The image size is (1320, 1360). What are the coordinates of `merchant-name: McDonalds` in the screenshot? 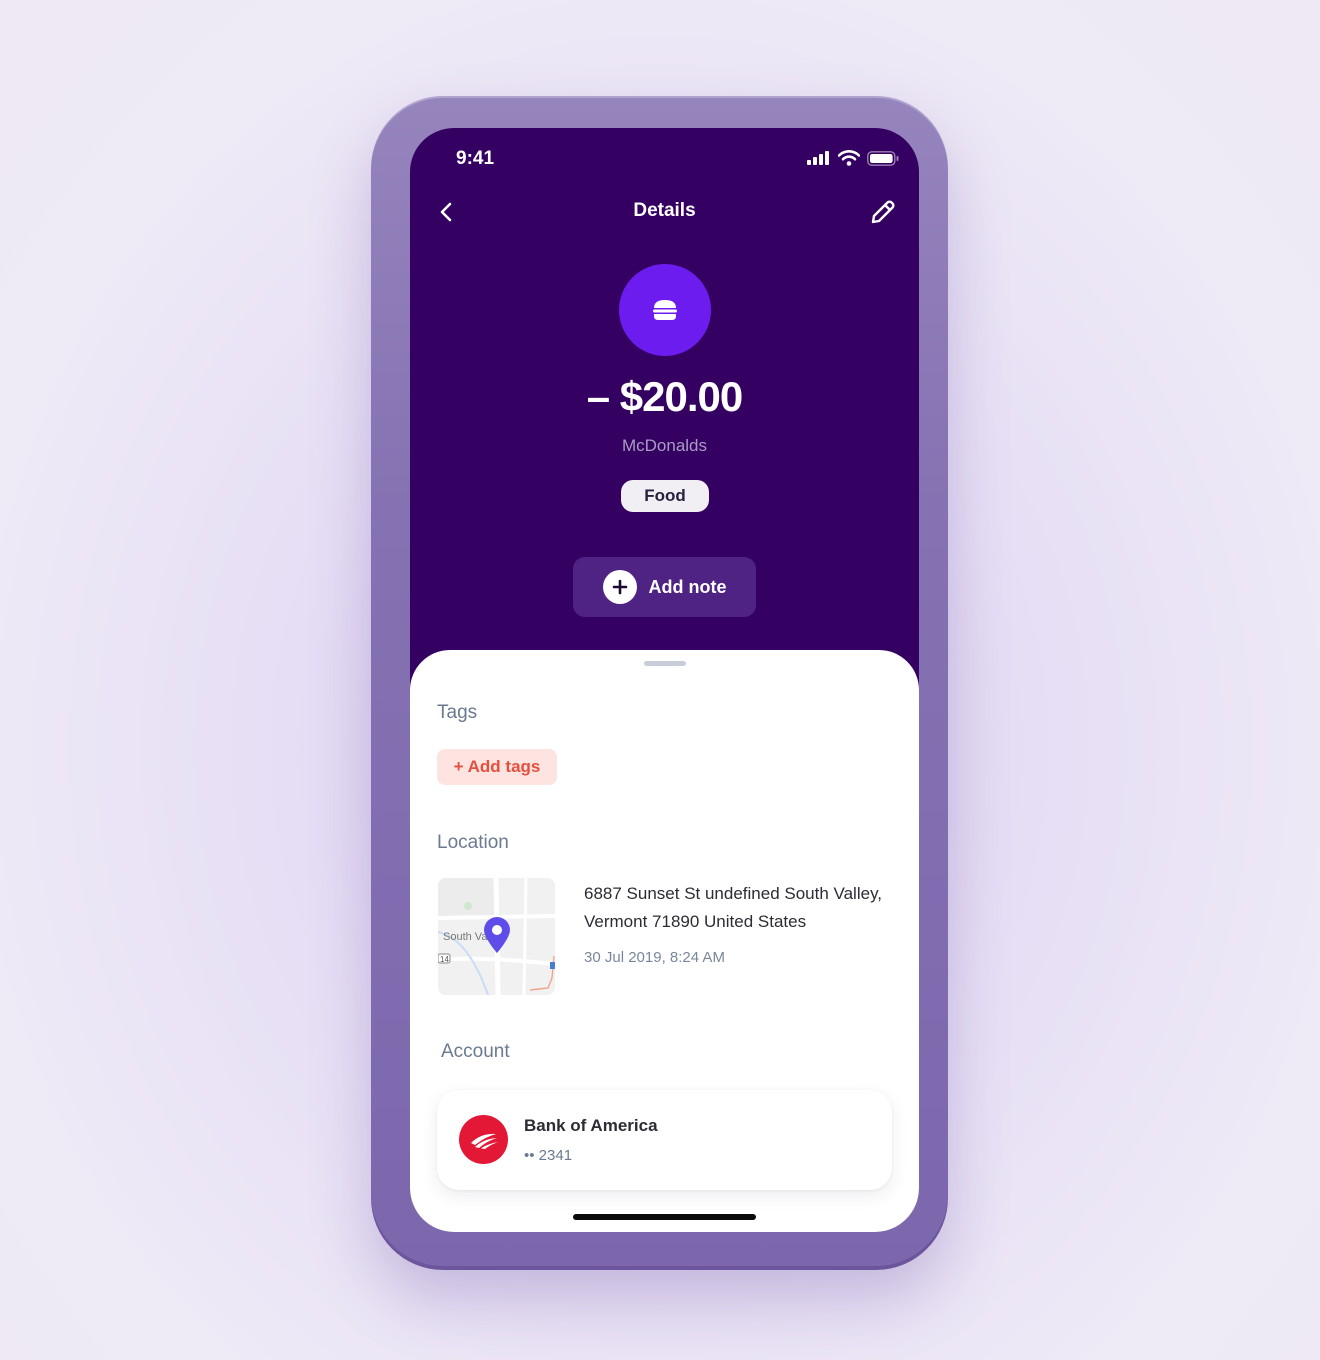 It's located at (664, 445).